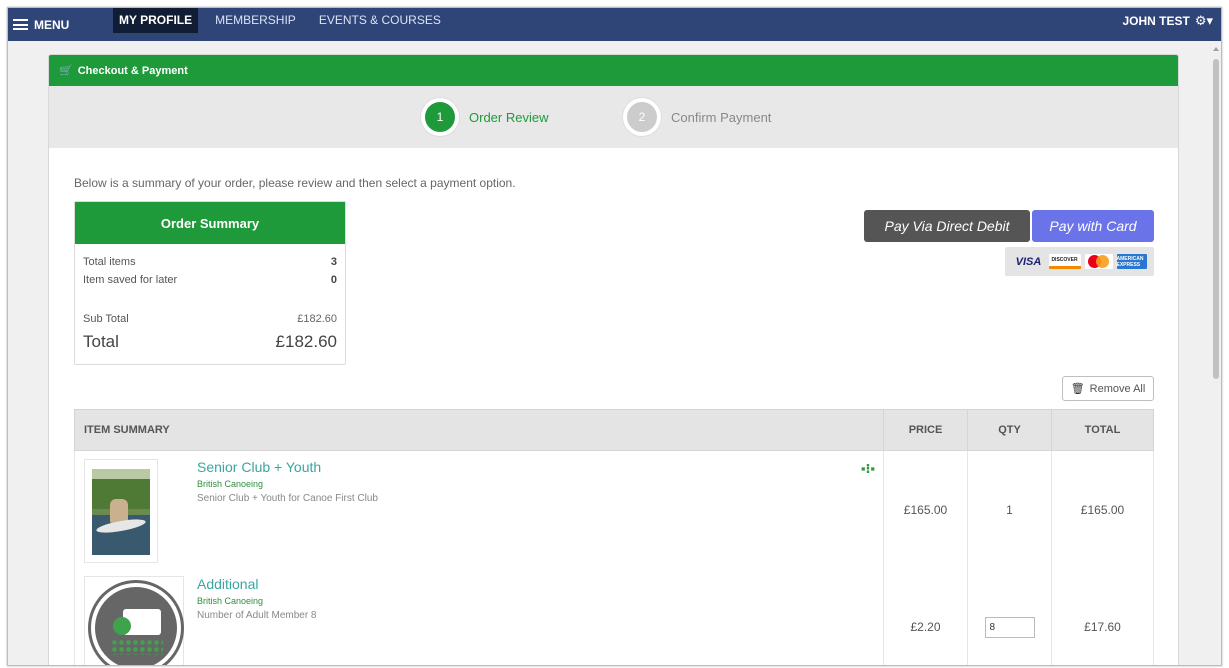 The image size is (1229, 668). I want to click on scroll-thumb, so click(1216, 219).